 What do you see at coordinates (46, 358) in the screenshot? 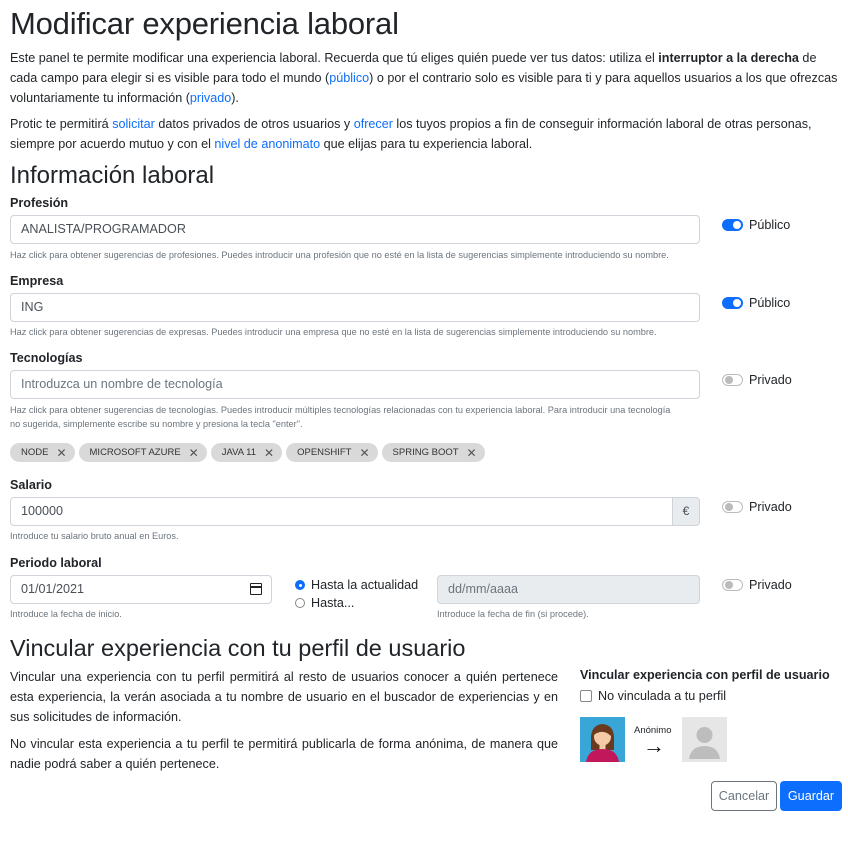
I see `technologies-label: Tecnologías` at bounding box center [46, 358].